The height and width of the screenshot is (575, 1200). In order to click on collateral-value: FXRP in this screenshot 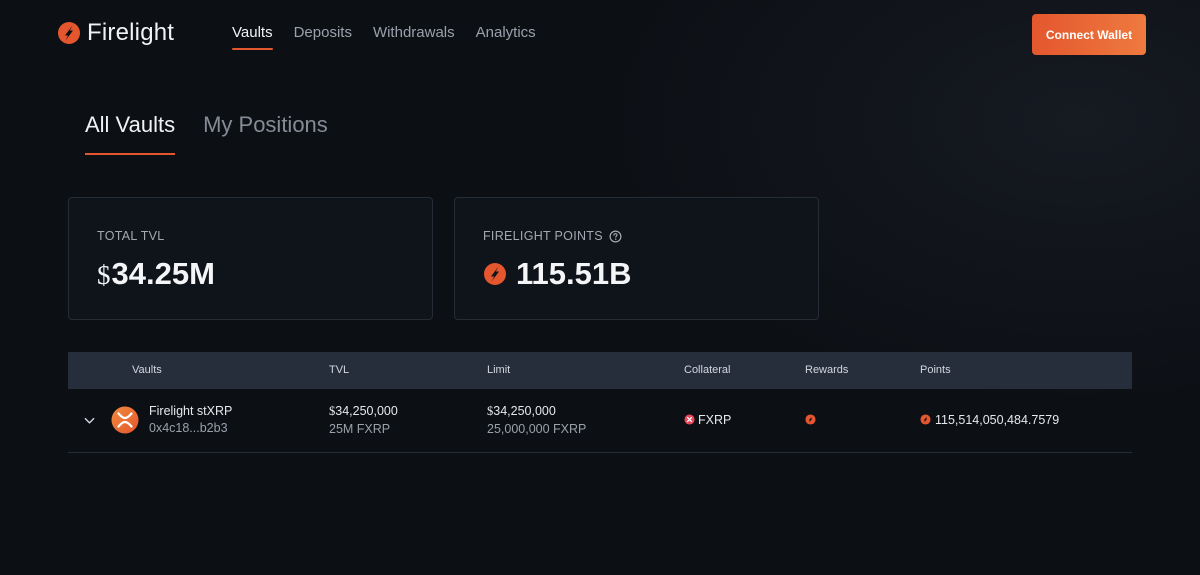, I will do `click(715, 420)`.